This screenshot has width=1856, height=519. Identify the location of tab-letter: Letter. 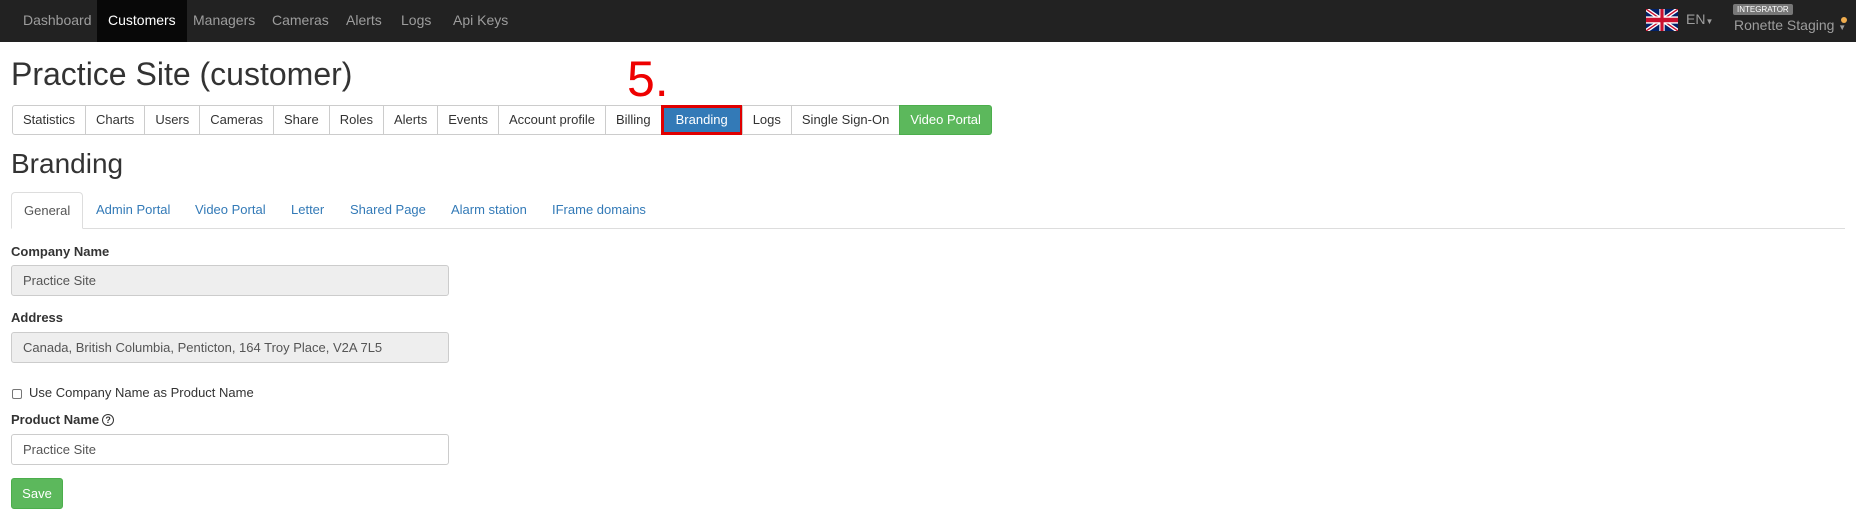
(307, 210).